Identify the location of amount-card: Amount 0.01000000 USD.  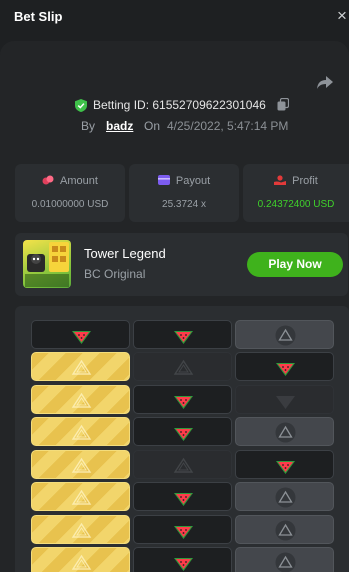
(70, 193).